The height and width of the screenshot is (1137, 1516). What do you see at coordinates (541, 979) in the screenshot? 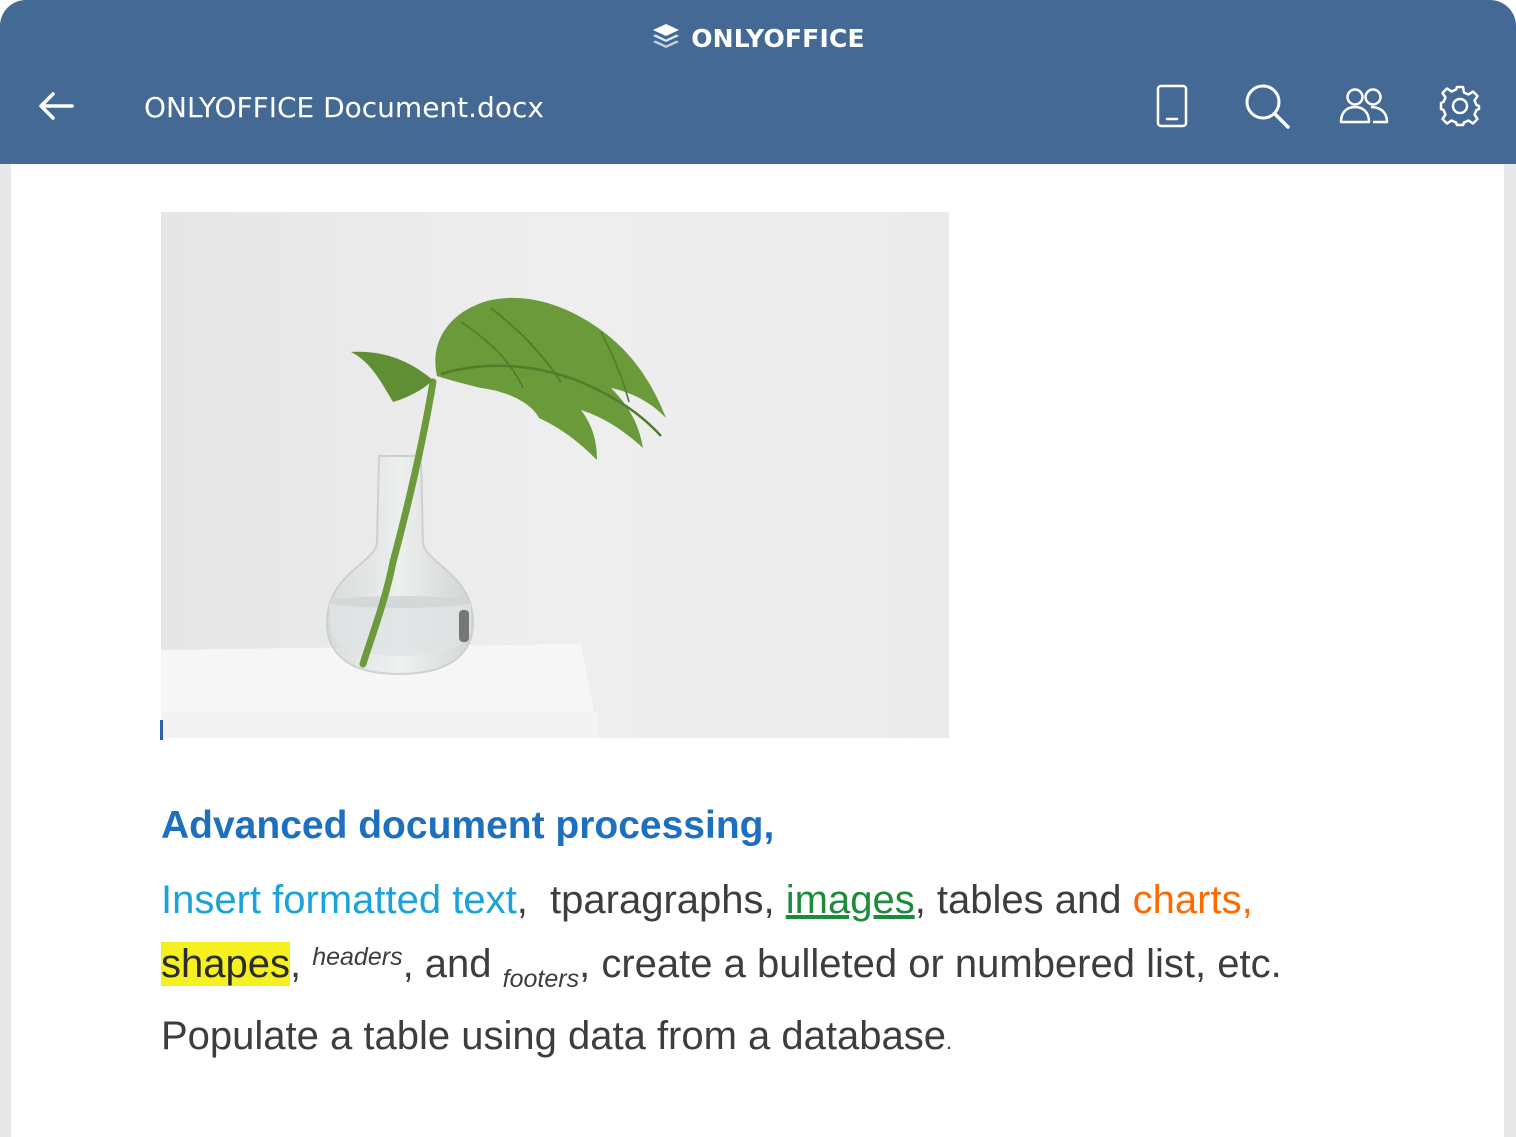
I see `subscript-text-run: footers` at bounding box center [541, 979].